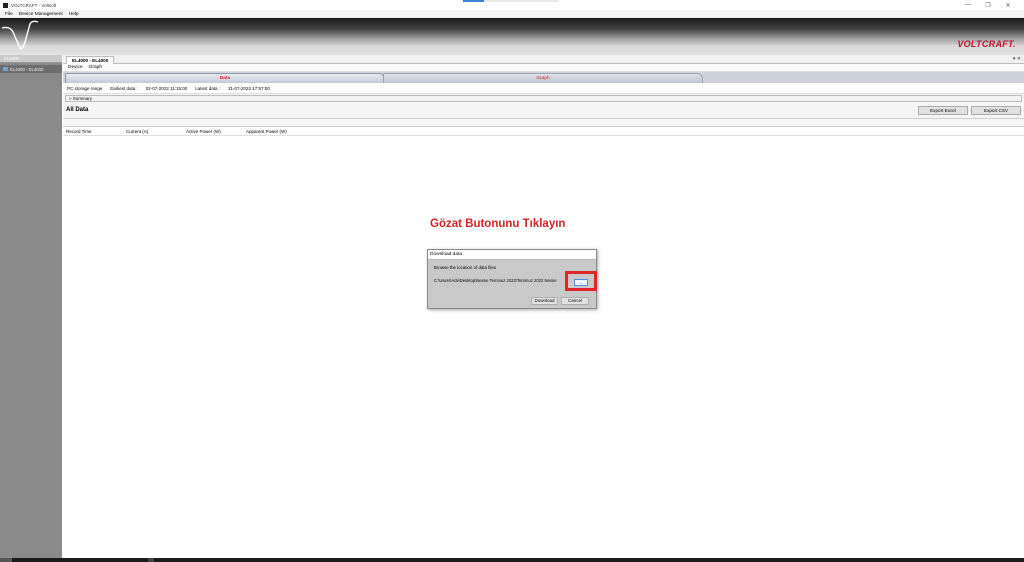  Describe the element at coordinates (213, 131) in the screenshot. I see `column-active-power: Active Power (W)` at that location.